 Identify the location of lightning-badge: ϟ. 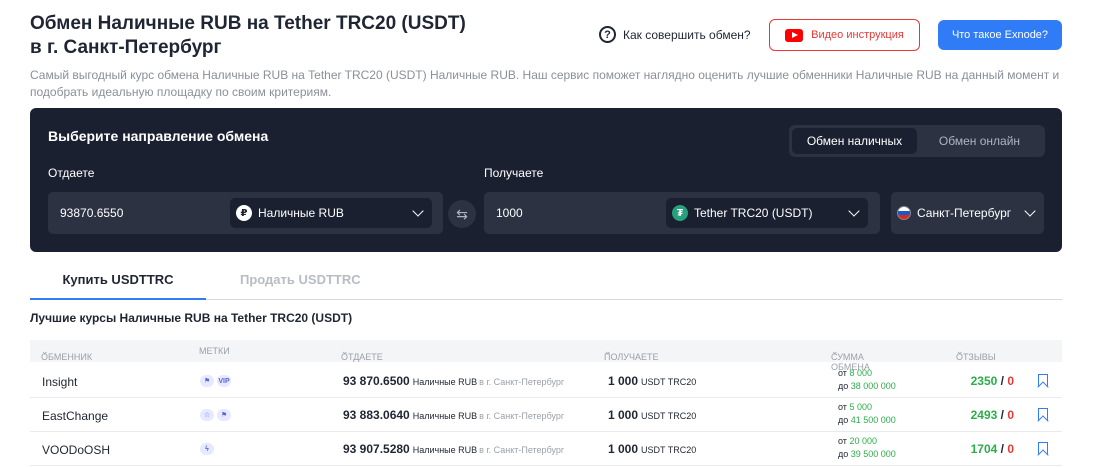
(207, 449).